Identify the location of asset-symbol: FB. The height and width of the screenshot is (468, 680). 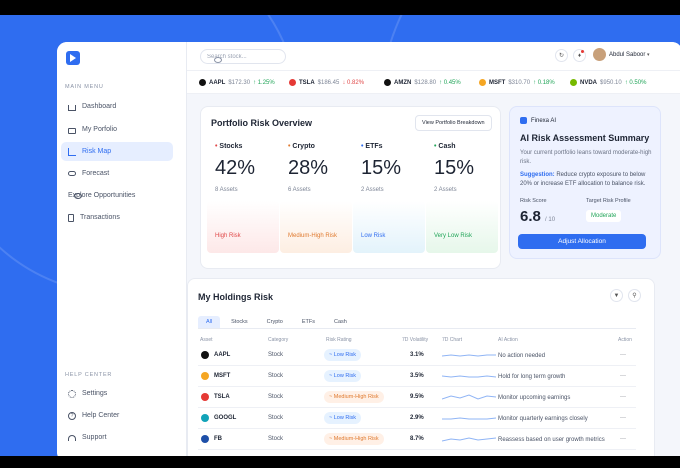
(218, 439).